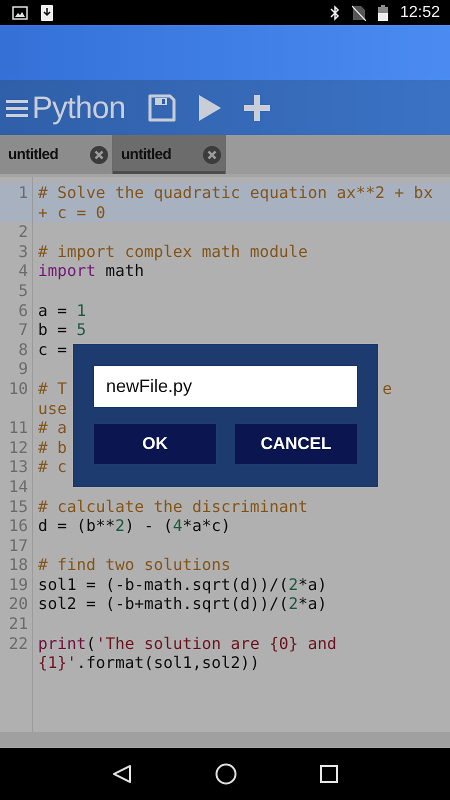  Describe the element at coordinates (18, 584) in the screenshot. I see `line-number: 19` at that location.